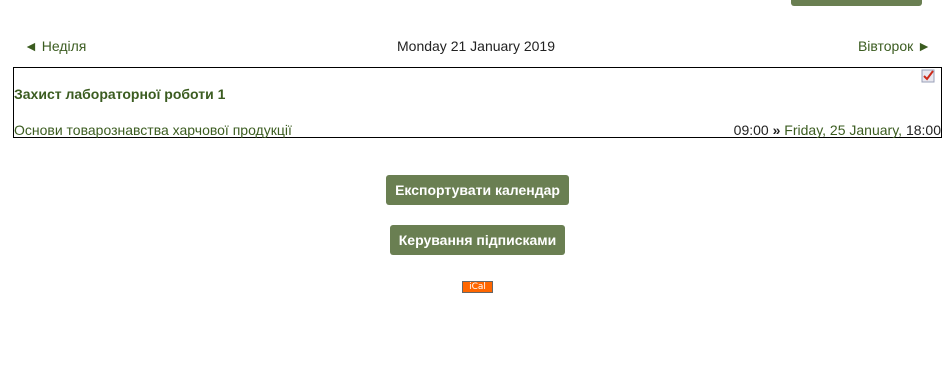 The width and height of the screenshot is (952, 382). What do you see at coordinates (843, 130) in the screenshot?
I see `end-date-link: Friday, 25 January,` at bounding box center [843, 130].